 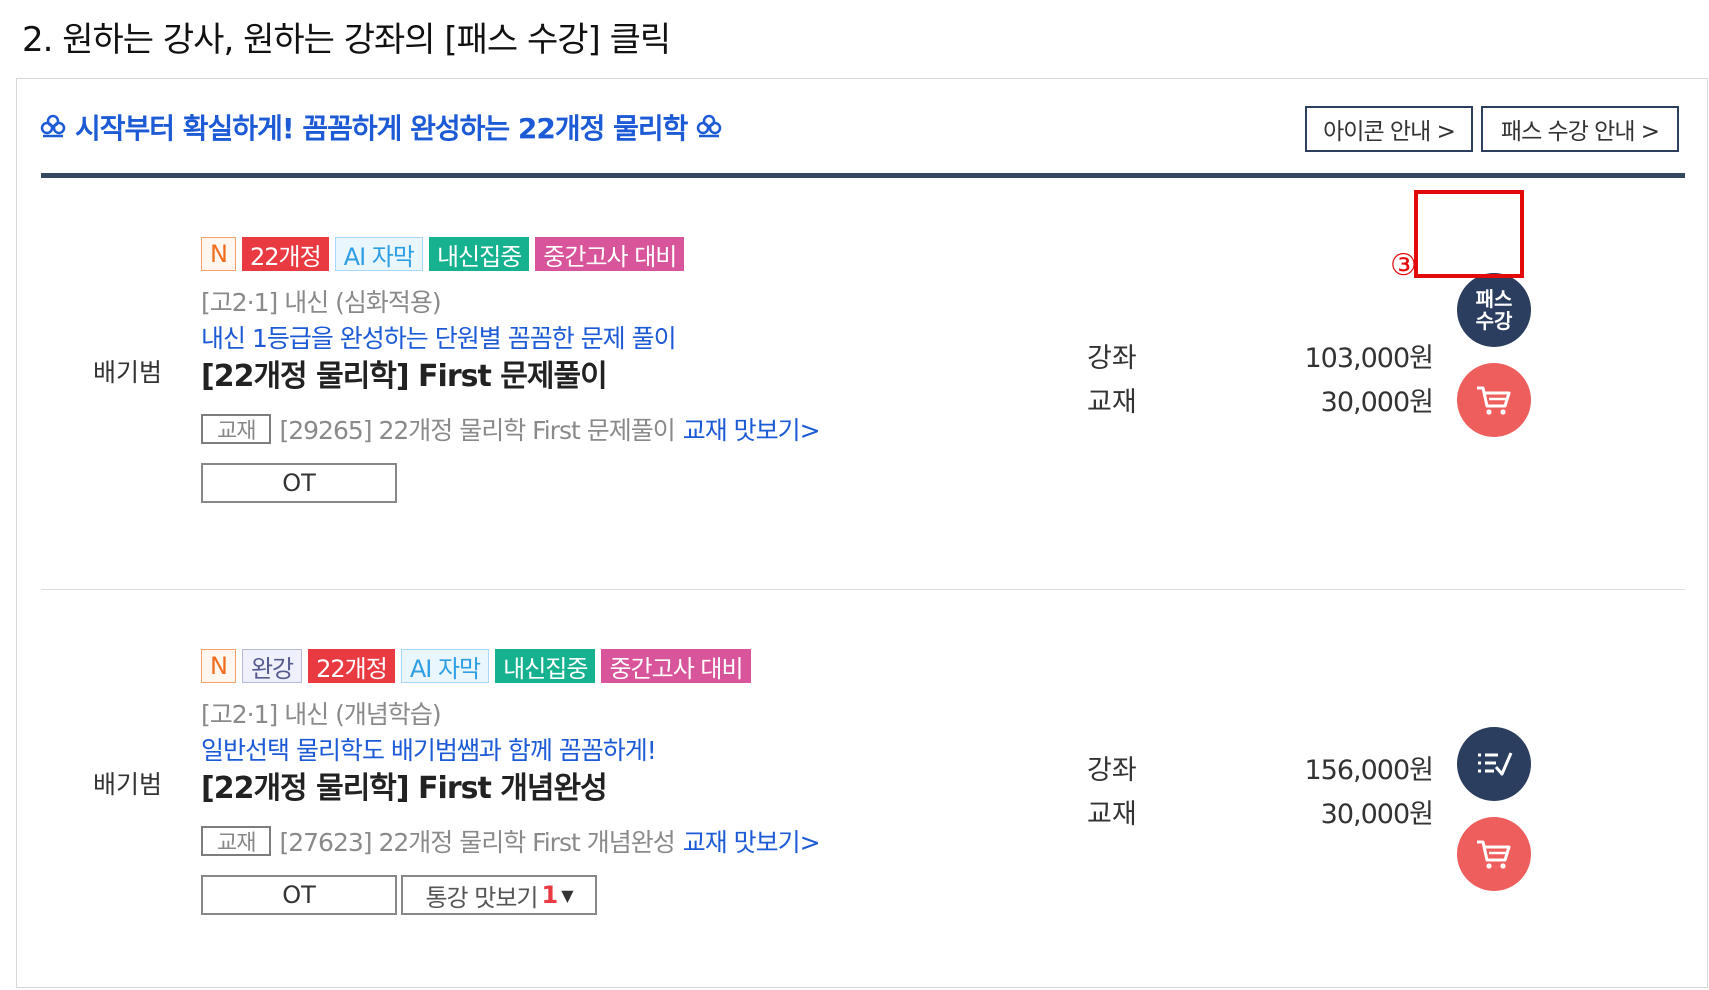 What do you see at coordinates (1369, 358) in the screenshot?
I see `lecture-price: 103,000원` at bounding box center [1369, 358].